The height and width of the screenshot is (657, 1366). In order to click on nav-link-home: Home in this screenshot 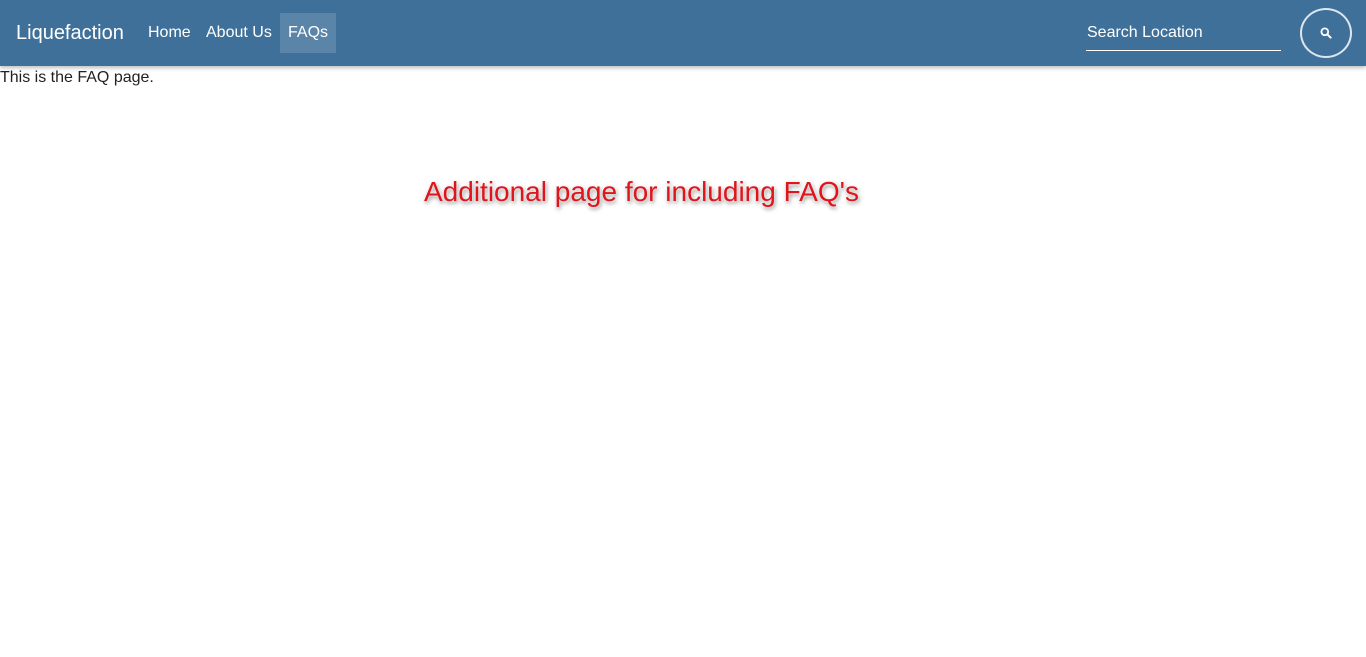, I will do `click(169, 33)`.